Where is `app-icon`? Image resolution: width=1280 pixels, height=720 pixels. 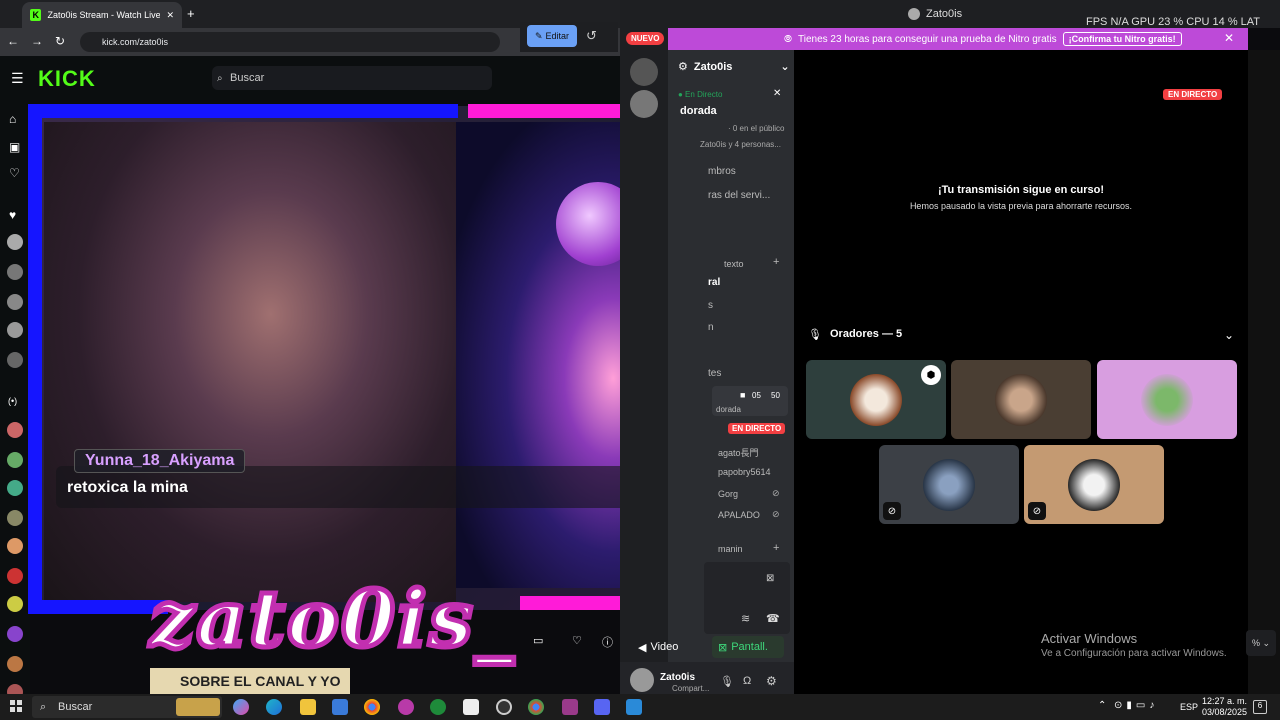
app-icon is located at coordinates (406, 707).